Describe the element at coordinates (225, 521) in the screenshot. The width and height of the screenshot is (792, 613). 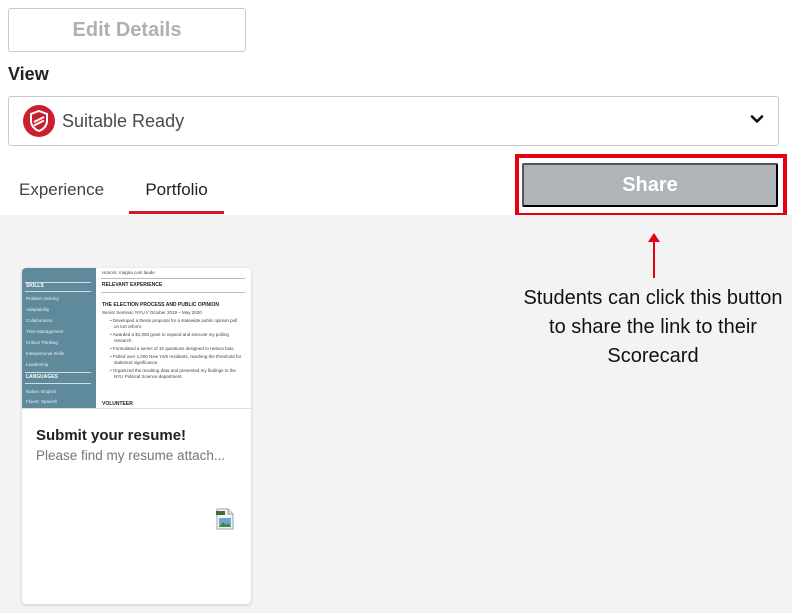
I see `image-file-icon` at that location.